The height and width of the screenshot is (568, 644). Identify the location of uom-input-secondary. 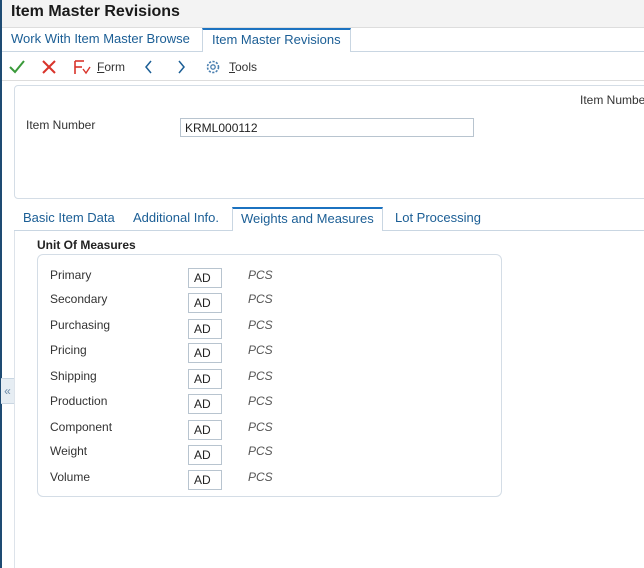
(205, 303).